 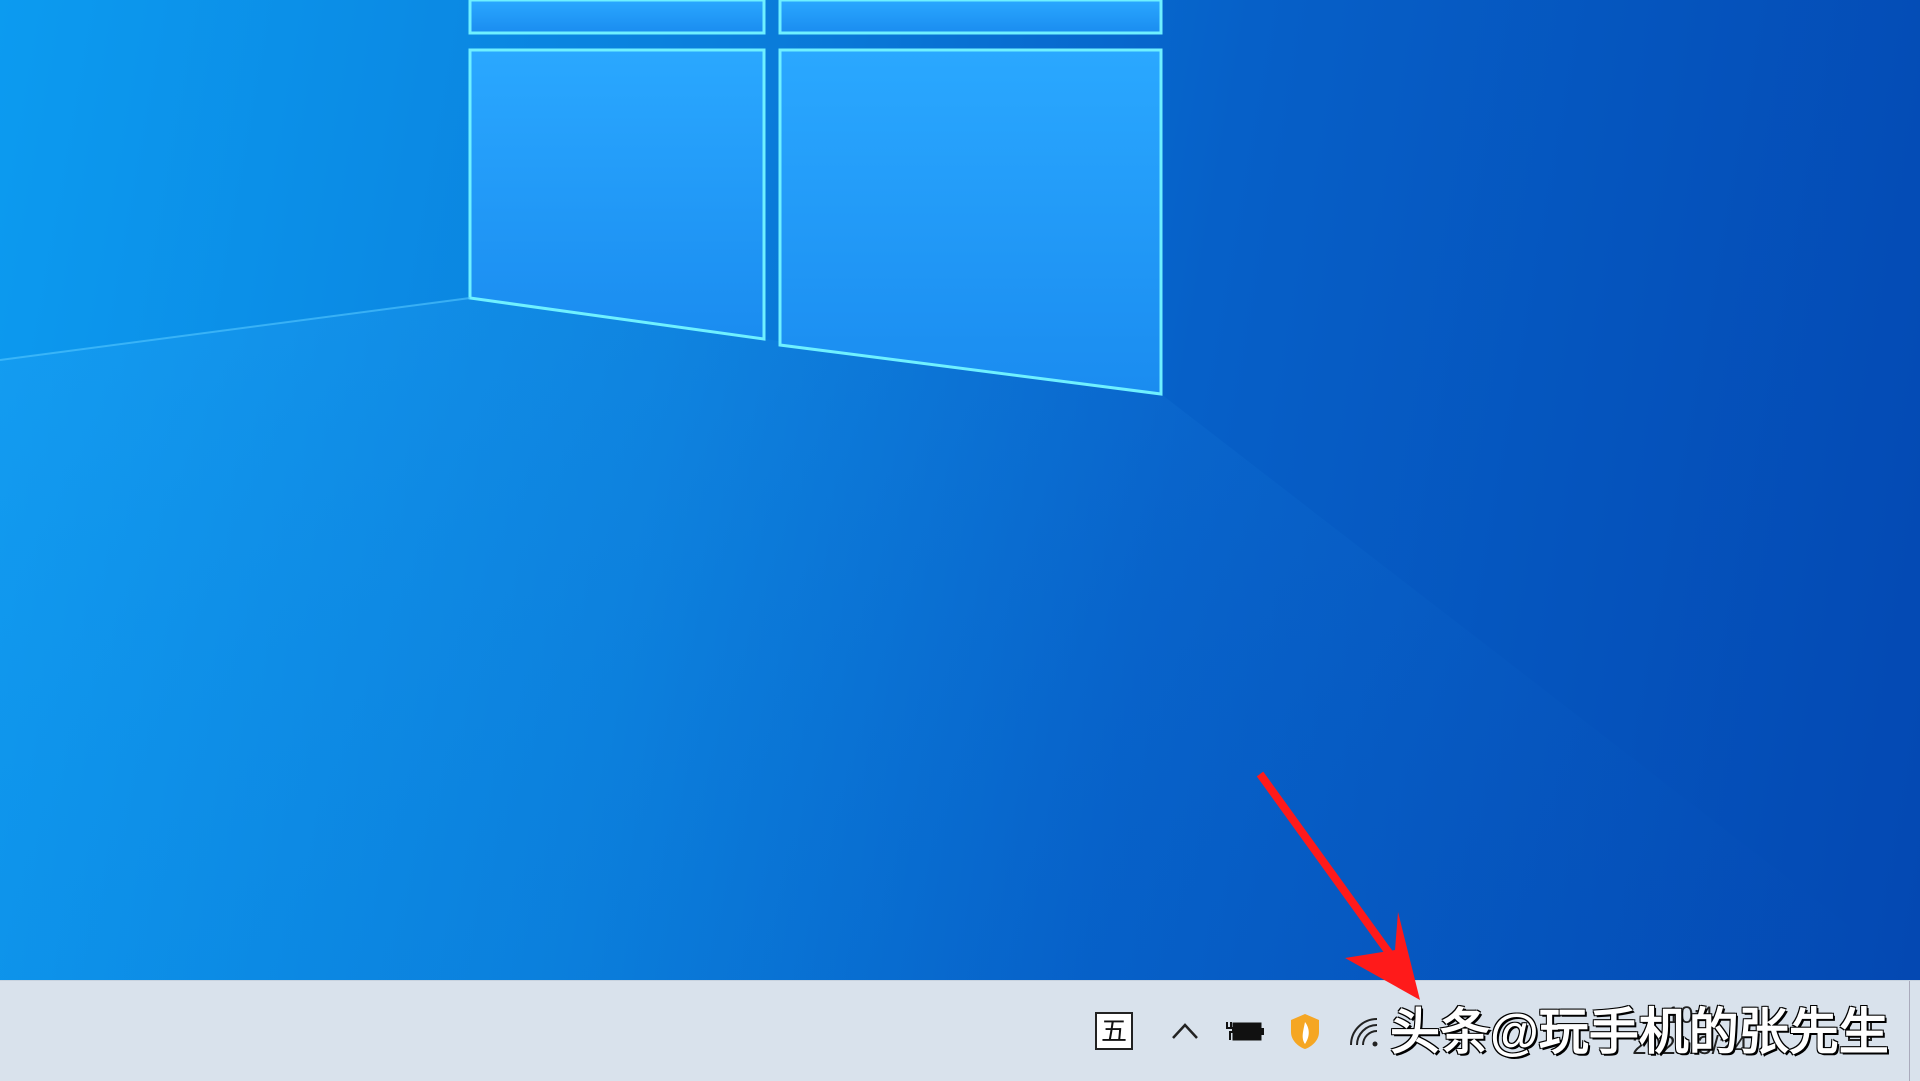 What do you see at coordinates (1914, 1031) in the screenshot?
I see `show-desktop-button` at bounding box center [1914, 1031].